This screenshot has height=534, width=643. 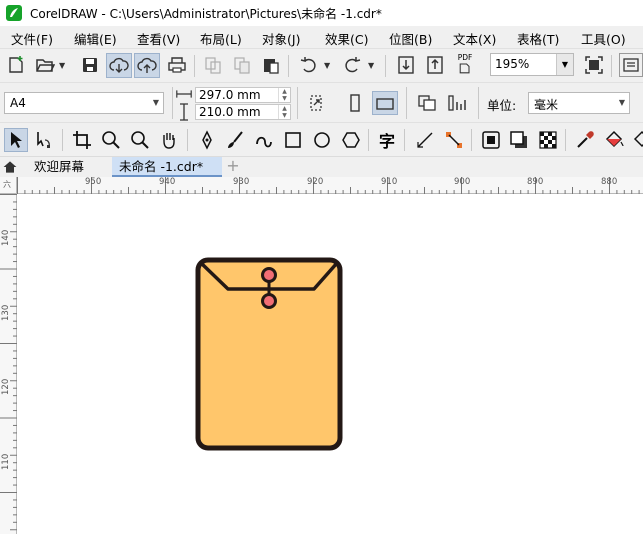 I want to click on full-screen-preview-icon, so click(x=594, y=65).